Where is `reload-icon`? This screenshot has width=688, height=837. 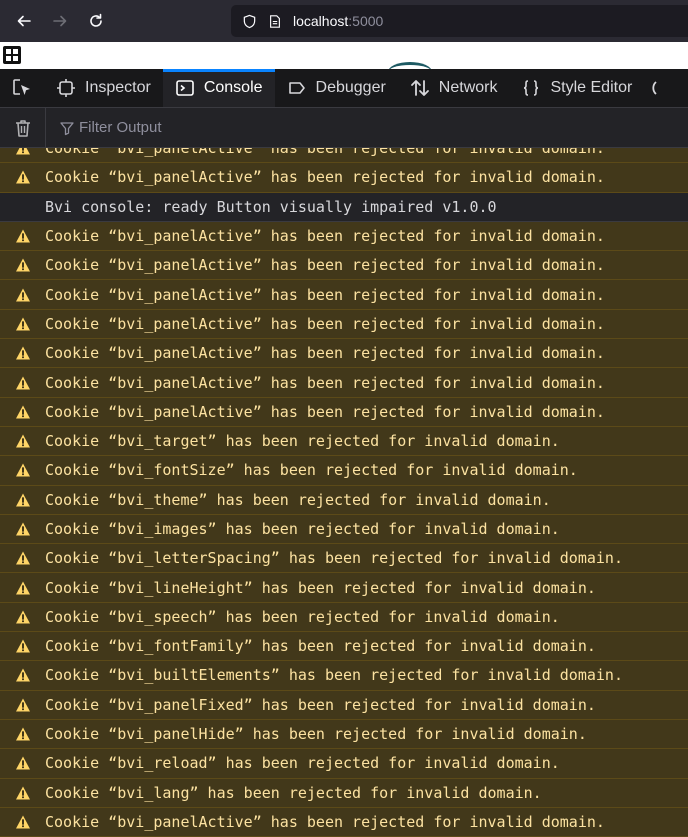
reload-icon is located at coordinates (96, 20).